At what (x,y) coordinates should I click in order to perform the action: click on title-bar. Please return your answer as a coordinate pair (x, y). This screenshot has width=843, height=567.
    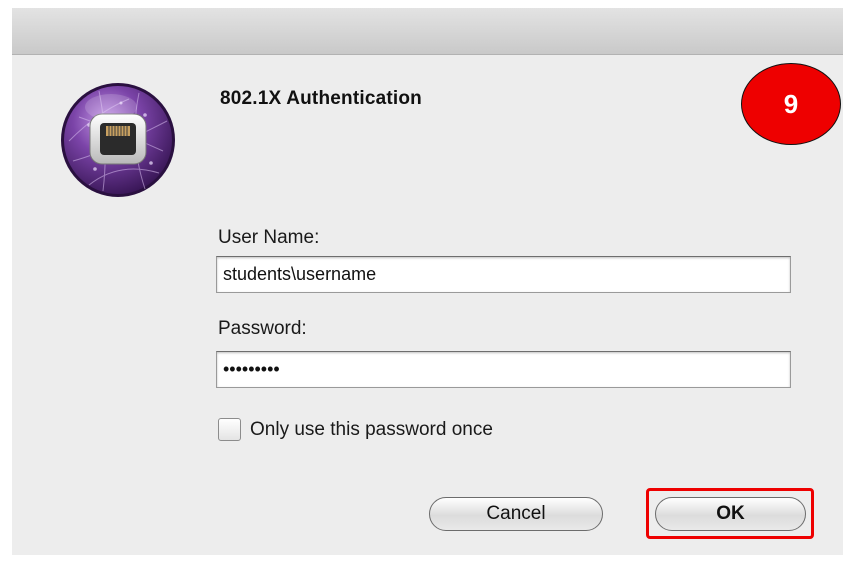
    Looking at the image, I should click on (427, 31).